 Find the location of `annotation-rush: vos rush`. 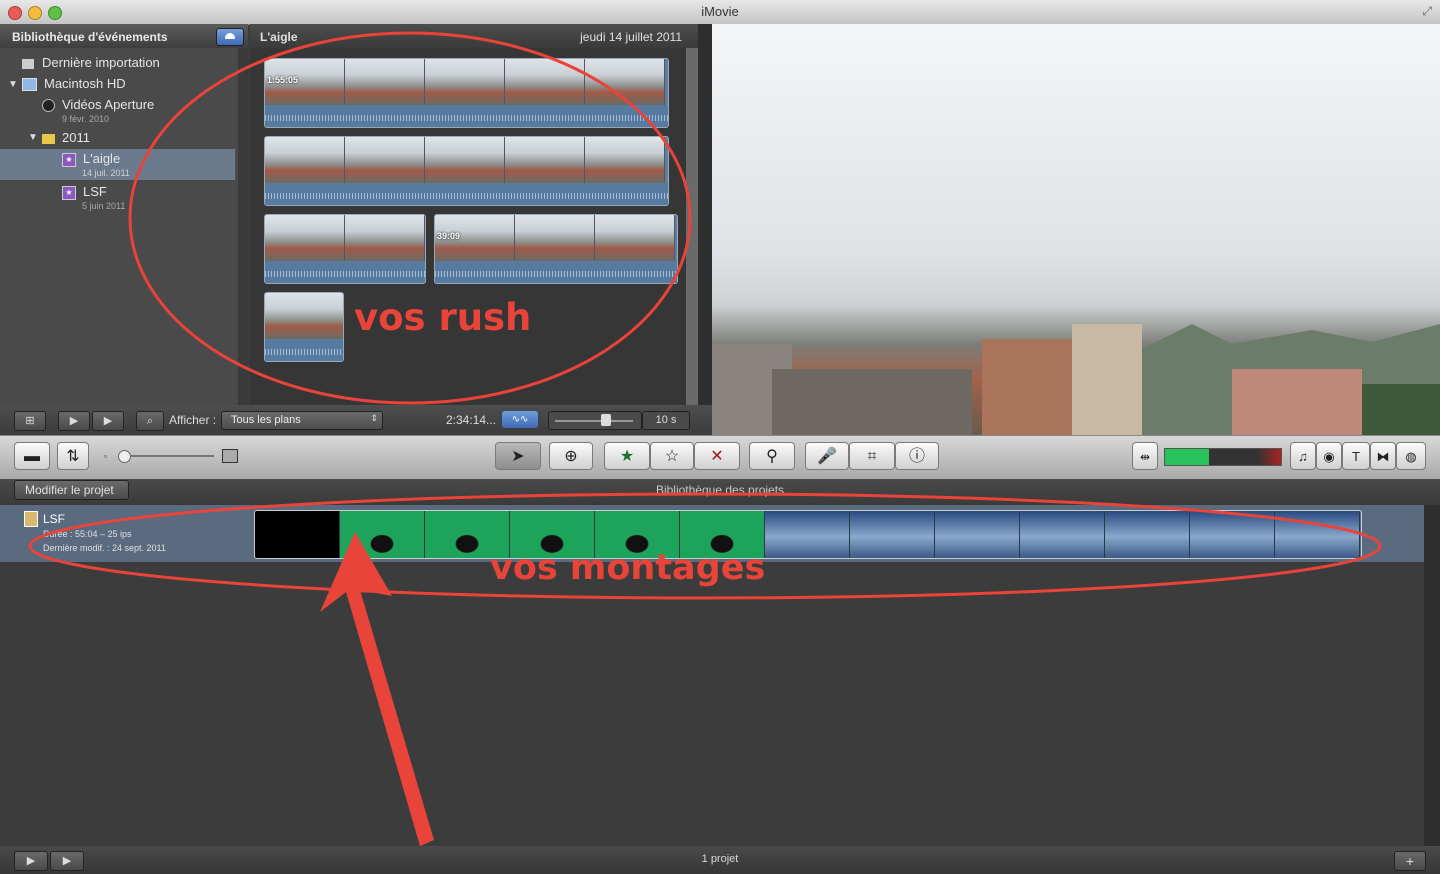

annotation-rush: vos rush is located at coordinates (443, 317).